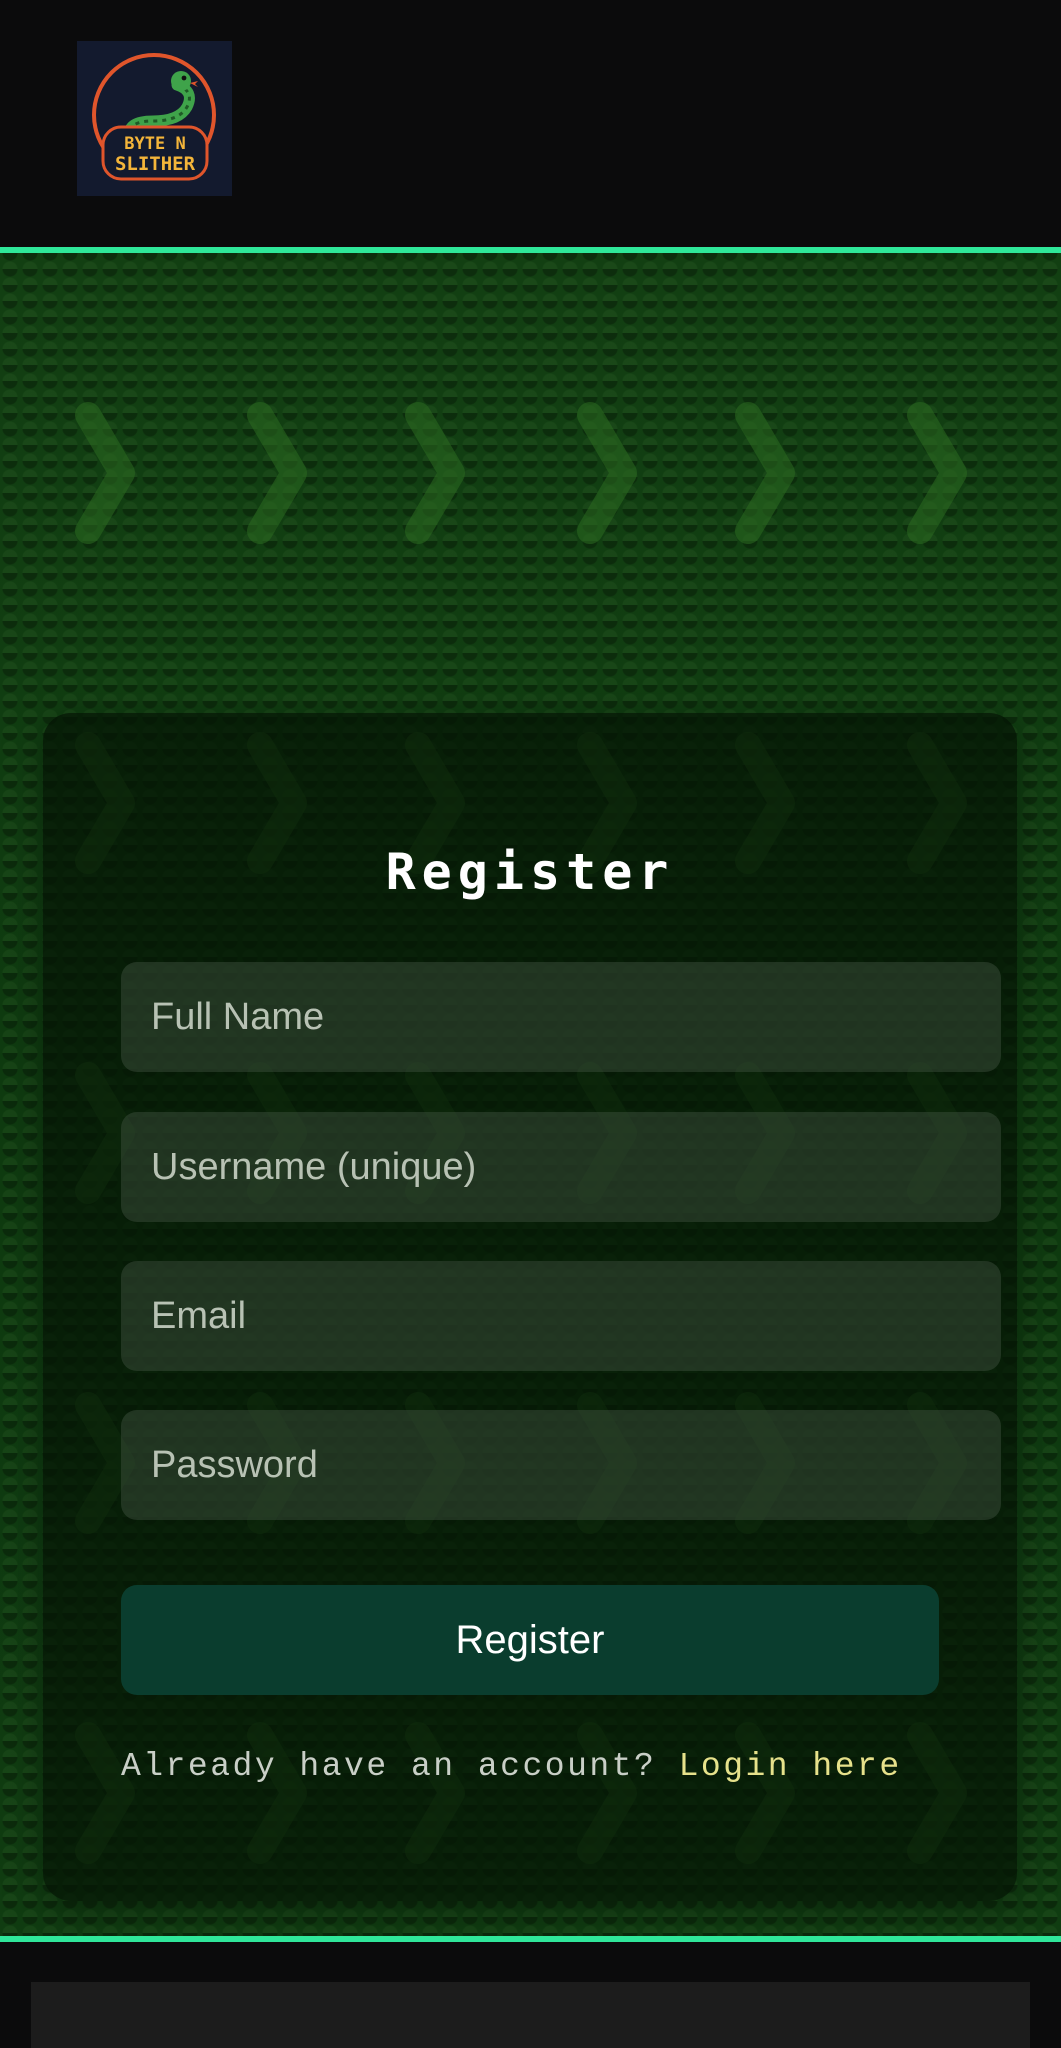  I want to click on site-logo: BYTE N SLITHER, so click(154, 118).